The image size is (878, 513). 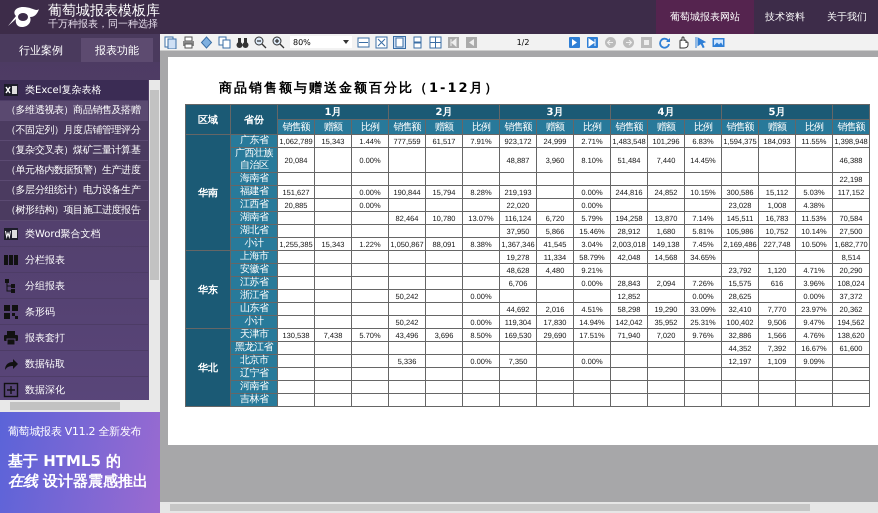 What do you see at coordinates (208, 367) in the screenshot?
I see `region-cell: 华北` at bounding box center [208, 367].